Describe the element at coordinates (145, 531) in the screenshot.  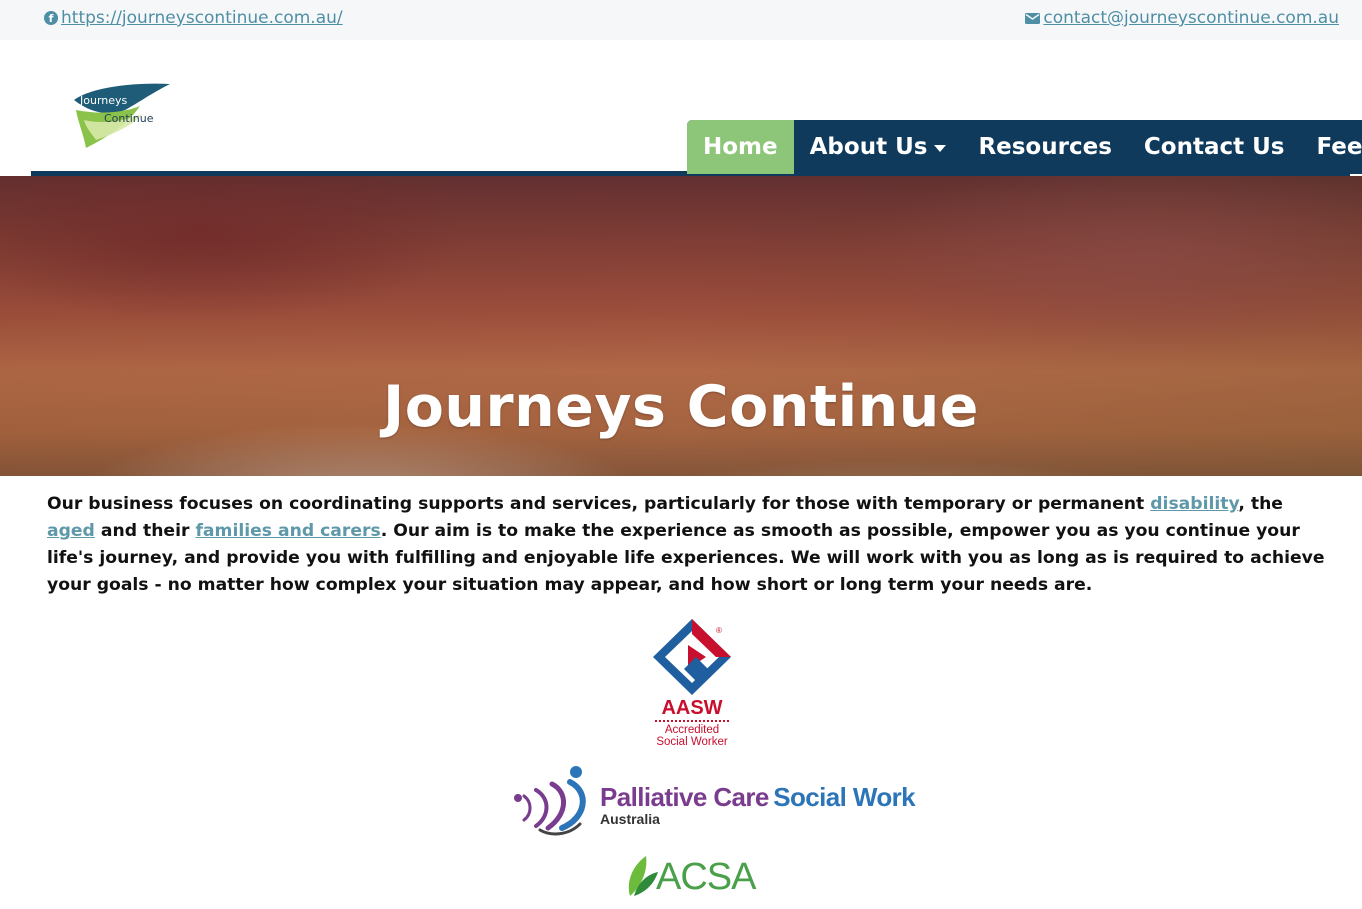
I see `intro-text-3: and their` at that location.